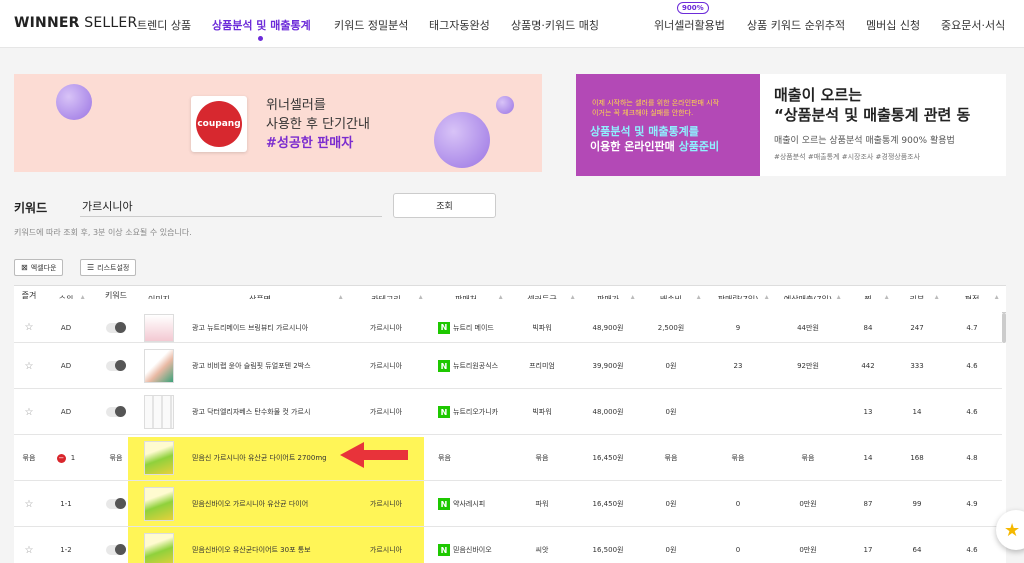 This screenshot has height=563, width=1024. Describe the element at coordinates (260, 38) in the screenshot. I see `active-indicator` at that location.